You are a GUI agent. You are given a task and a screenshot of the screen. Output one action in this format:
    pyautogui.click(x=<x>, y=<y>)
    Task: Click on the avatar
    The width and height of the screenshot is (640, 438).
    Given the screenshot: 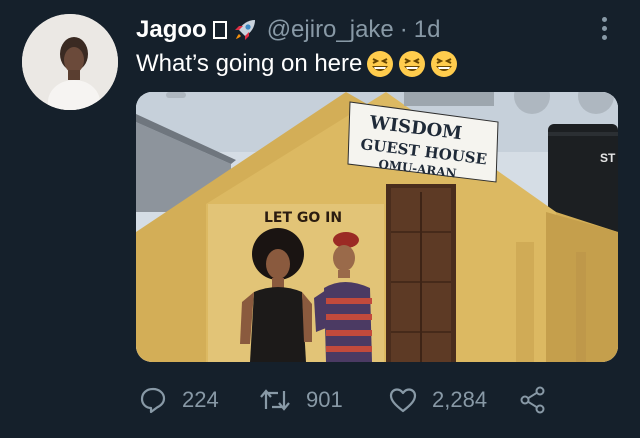 What is the action you would take?
    pyautogui.click(x=70, y=62)
    